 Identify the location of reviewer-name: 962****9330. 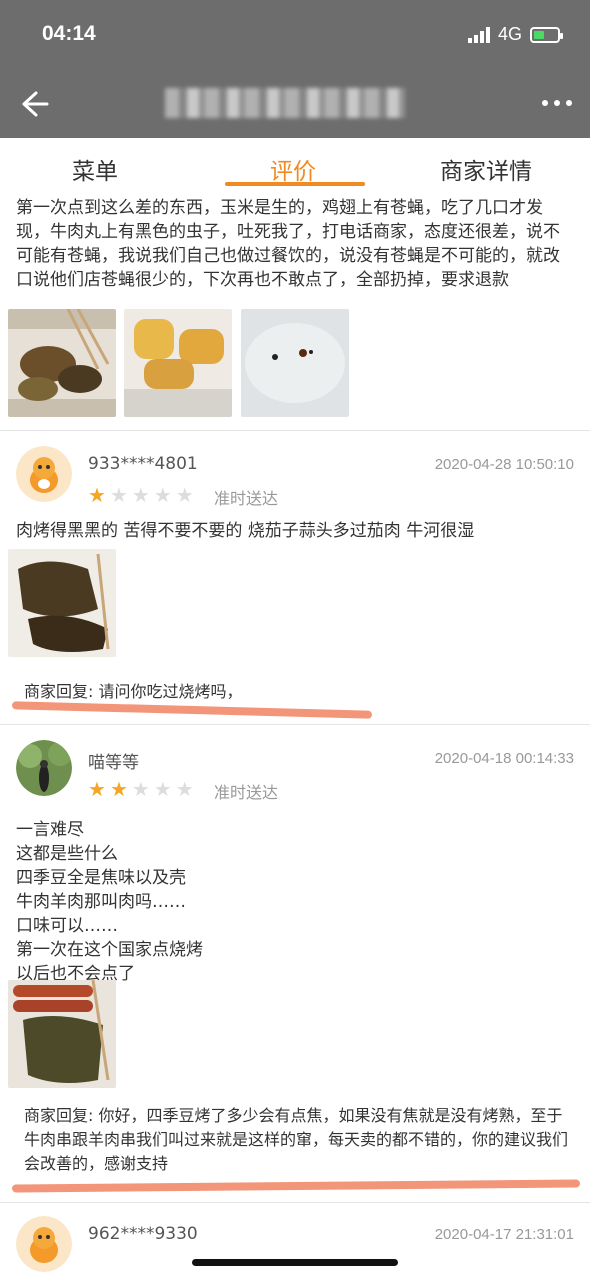
(143, 1234).